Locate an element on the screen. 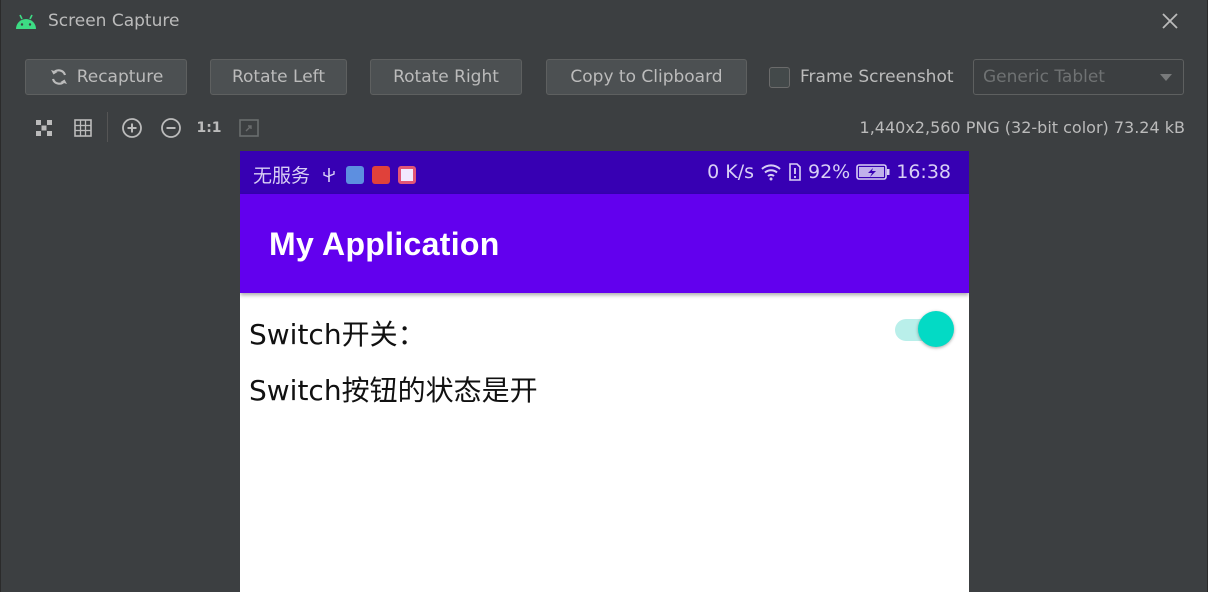 This screenshot has height=592, width=1208. chevron-down-icon is located at coordinates (1166, 77).